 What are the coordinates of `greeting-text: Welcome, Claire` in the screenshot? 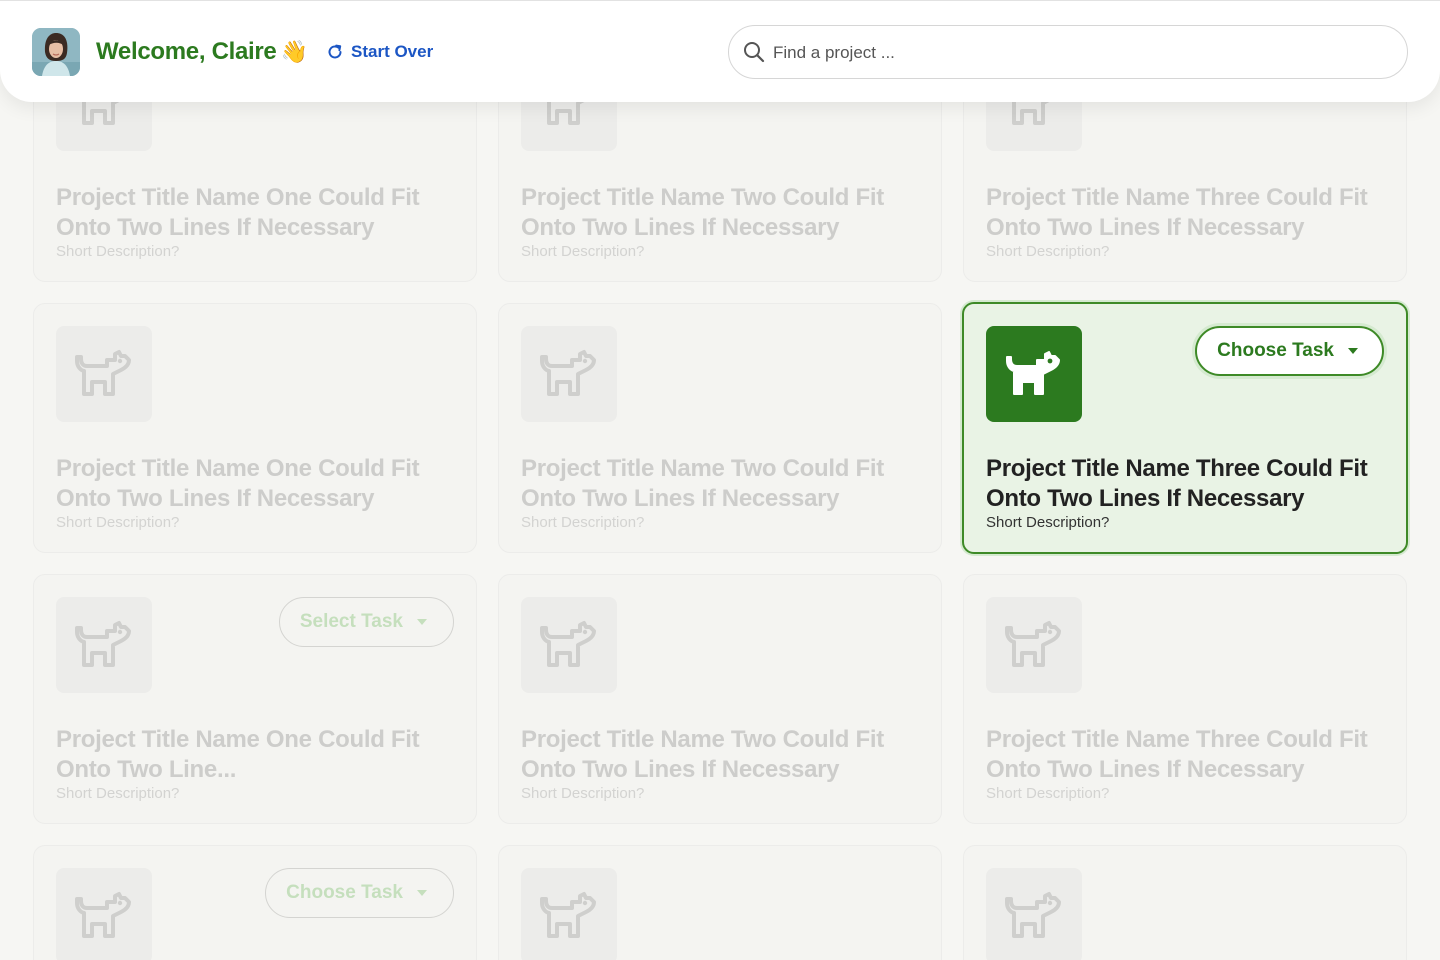 It's located at (186, 51).